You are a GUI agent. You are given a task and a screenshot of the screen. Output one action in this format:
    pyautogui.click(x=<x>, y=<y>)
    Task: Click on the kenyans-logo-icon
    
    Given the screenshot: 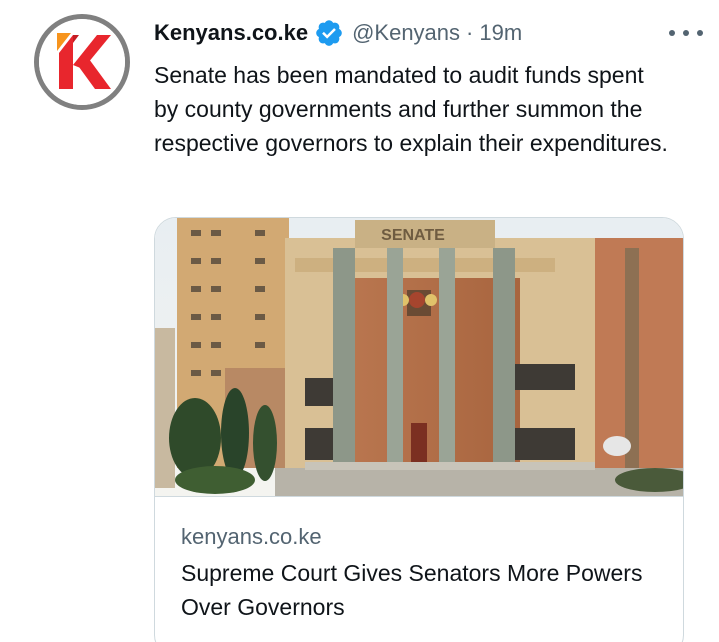 What is the action you would take?
    pyautogui.click(x=82, y=62)
    